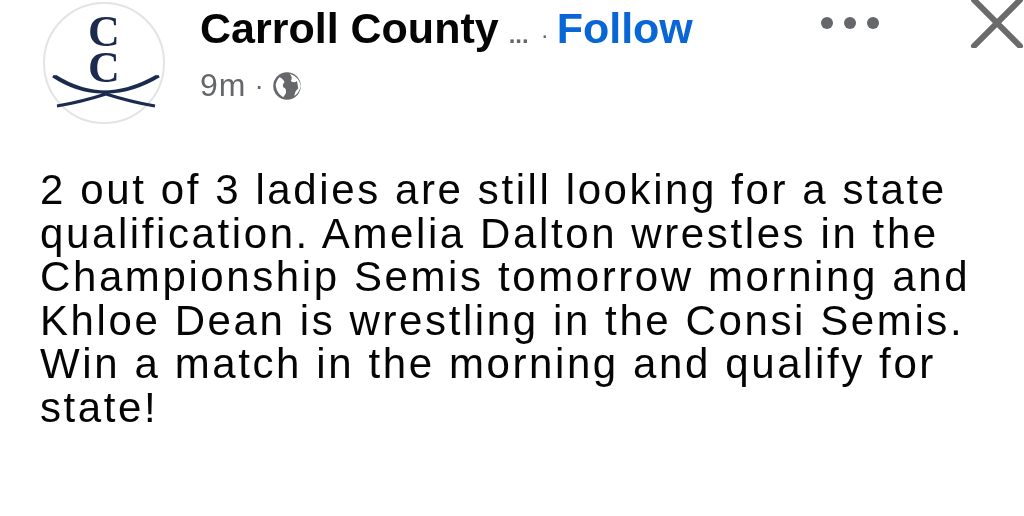  What do you see at coordinates (624, 28) in the screenshot?
I see `follow-link: Follow` at bounding box center [624, 28].